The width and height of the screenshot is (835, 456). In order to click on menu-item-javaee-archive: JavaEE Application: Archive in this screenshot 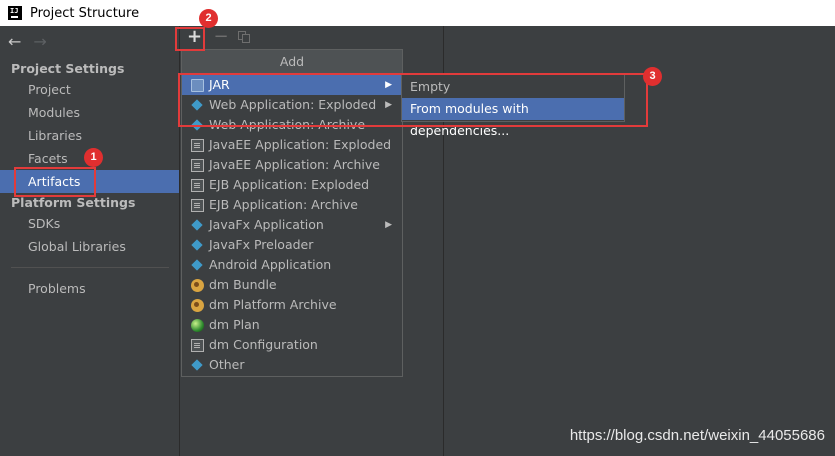, I will do `click(292, 165)`.